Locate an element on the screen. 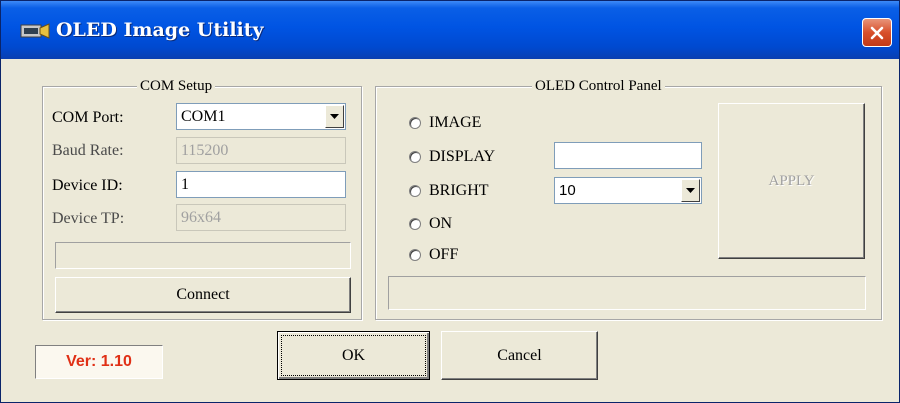 Image resolution: width=900 pixels, height=403 pixels. radio-off-label: OFF is located at coordinates (444, 254).